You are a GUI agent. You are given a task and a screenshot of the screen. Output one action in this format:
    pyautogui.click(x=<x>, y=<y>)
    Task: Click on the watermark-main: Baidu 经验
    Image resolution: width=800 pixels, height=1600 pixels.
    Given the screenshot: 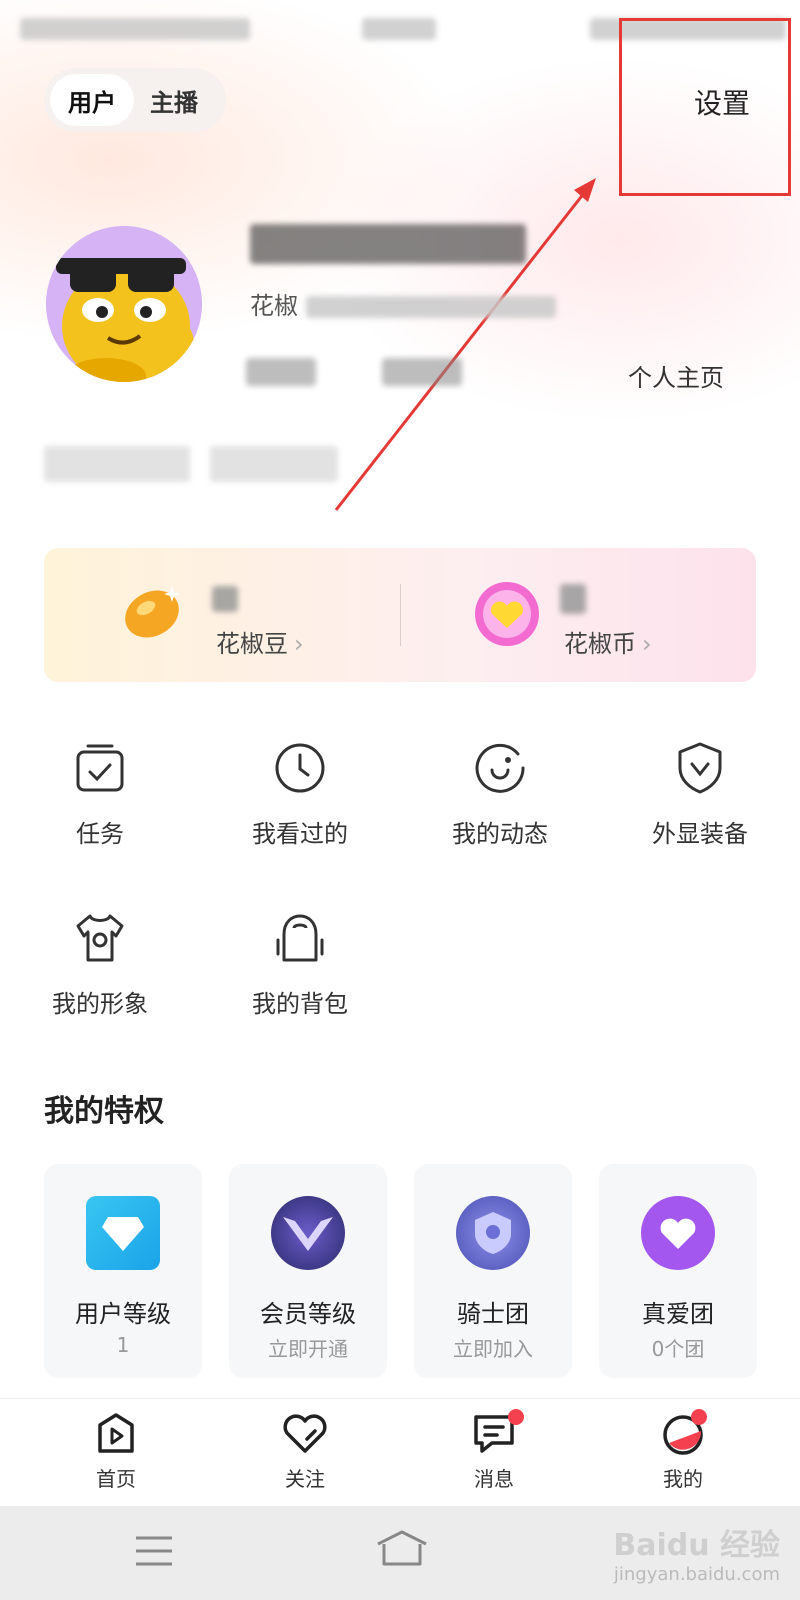 What is the action you would take?
    pyautogui.click(x=696, y=1546)
    